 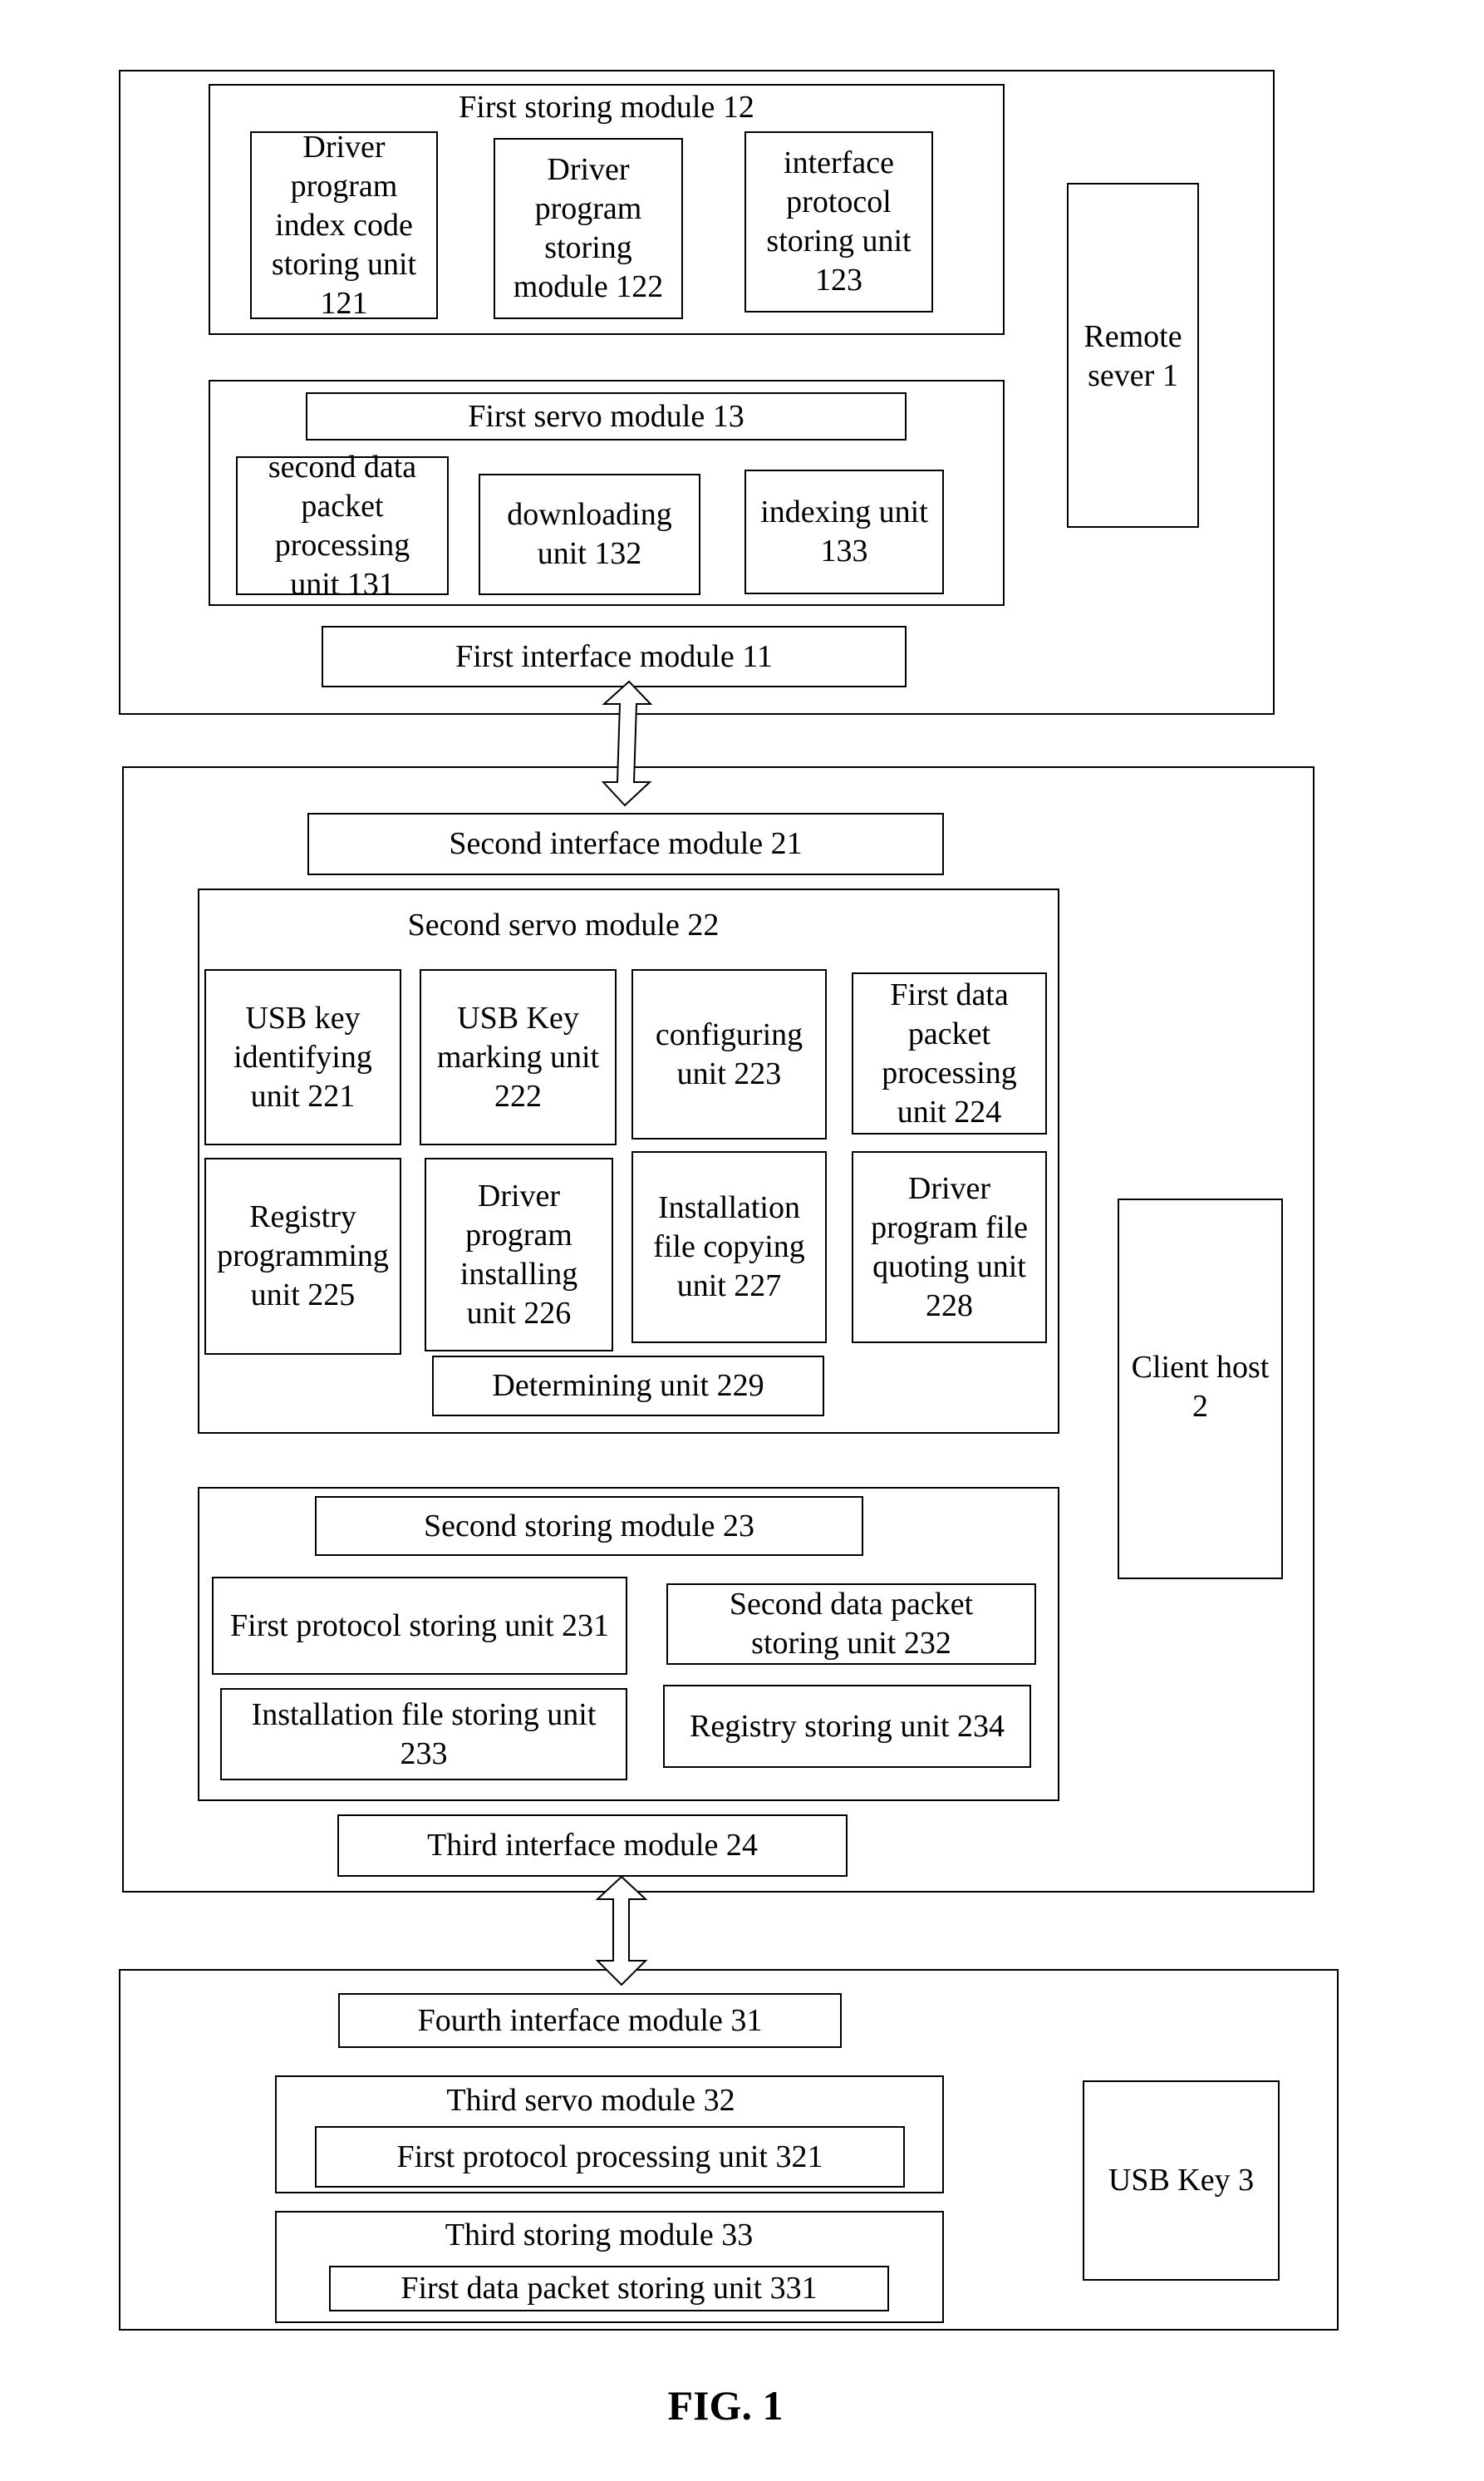 I want to click on indexing-unit-133: indexing unit 133, so click(x=844, y=532).